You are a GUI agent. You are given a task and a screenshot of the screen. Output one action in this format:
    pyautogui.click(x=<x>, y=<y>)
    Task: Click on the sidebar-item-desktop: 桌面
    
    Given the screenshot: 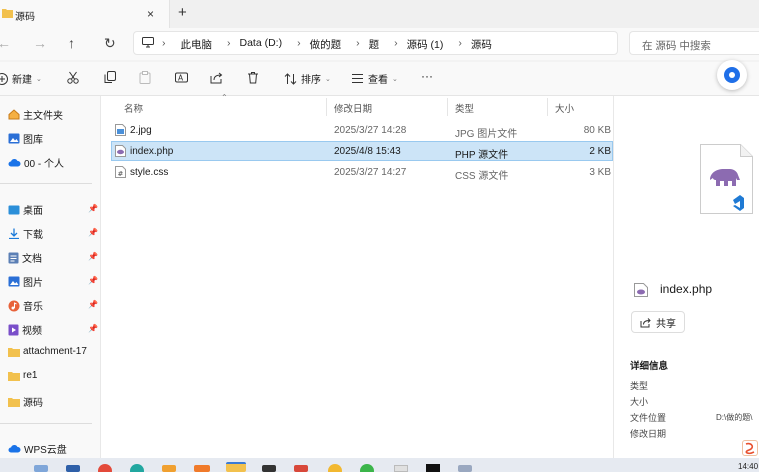 What is the action you would take?
    pyautogui.click(x=25, y=209)
    